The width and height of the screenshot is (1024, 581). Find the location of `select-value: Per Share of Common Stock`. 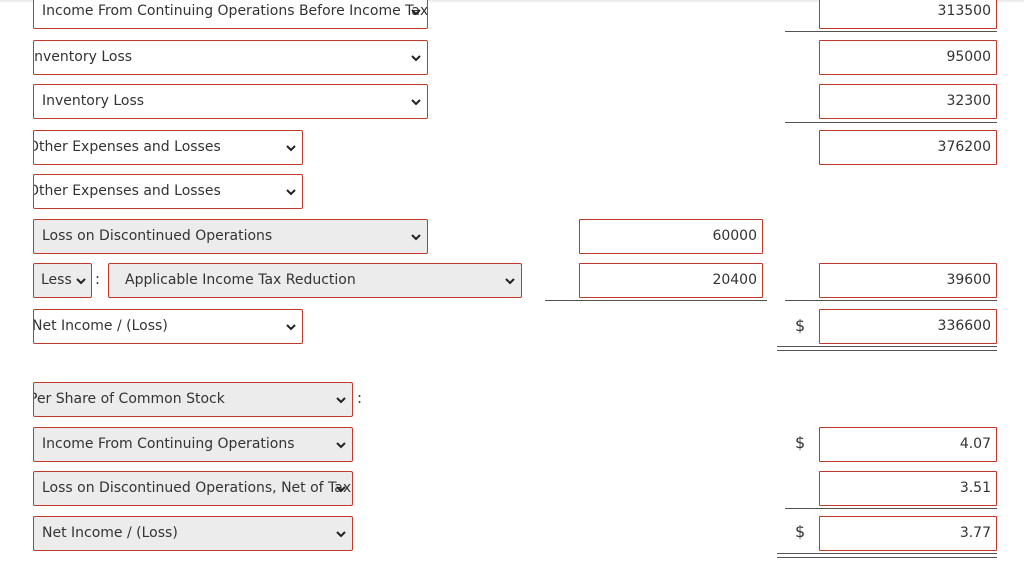

select-value: Per Share of Common Stock is located at coordinates (129, 399).